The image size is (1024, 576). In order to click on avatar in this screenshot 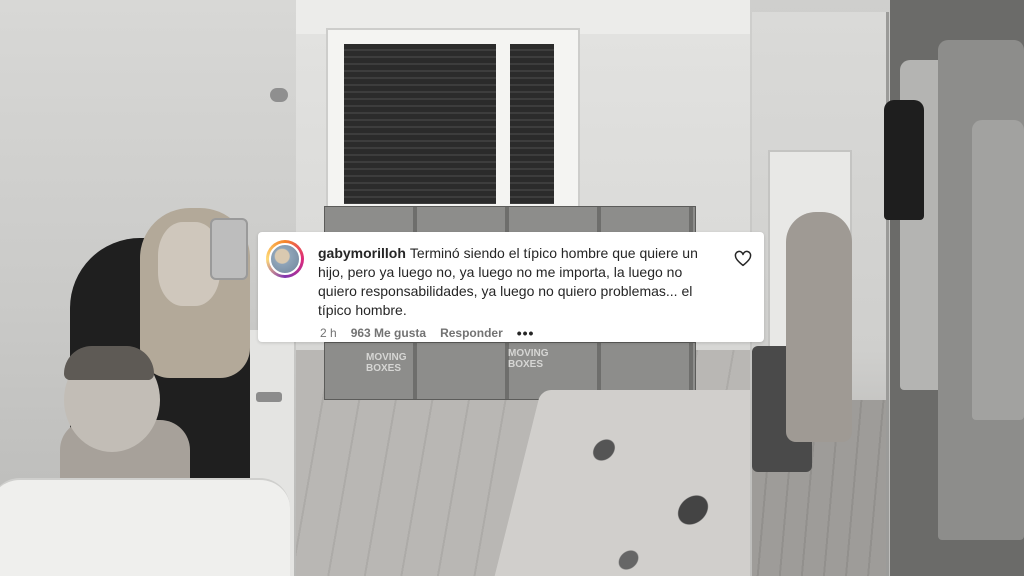, I will do `click(285, 259)`.